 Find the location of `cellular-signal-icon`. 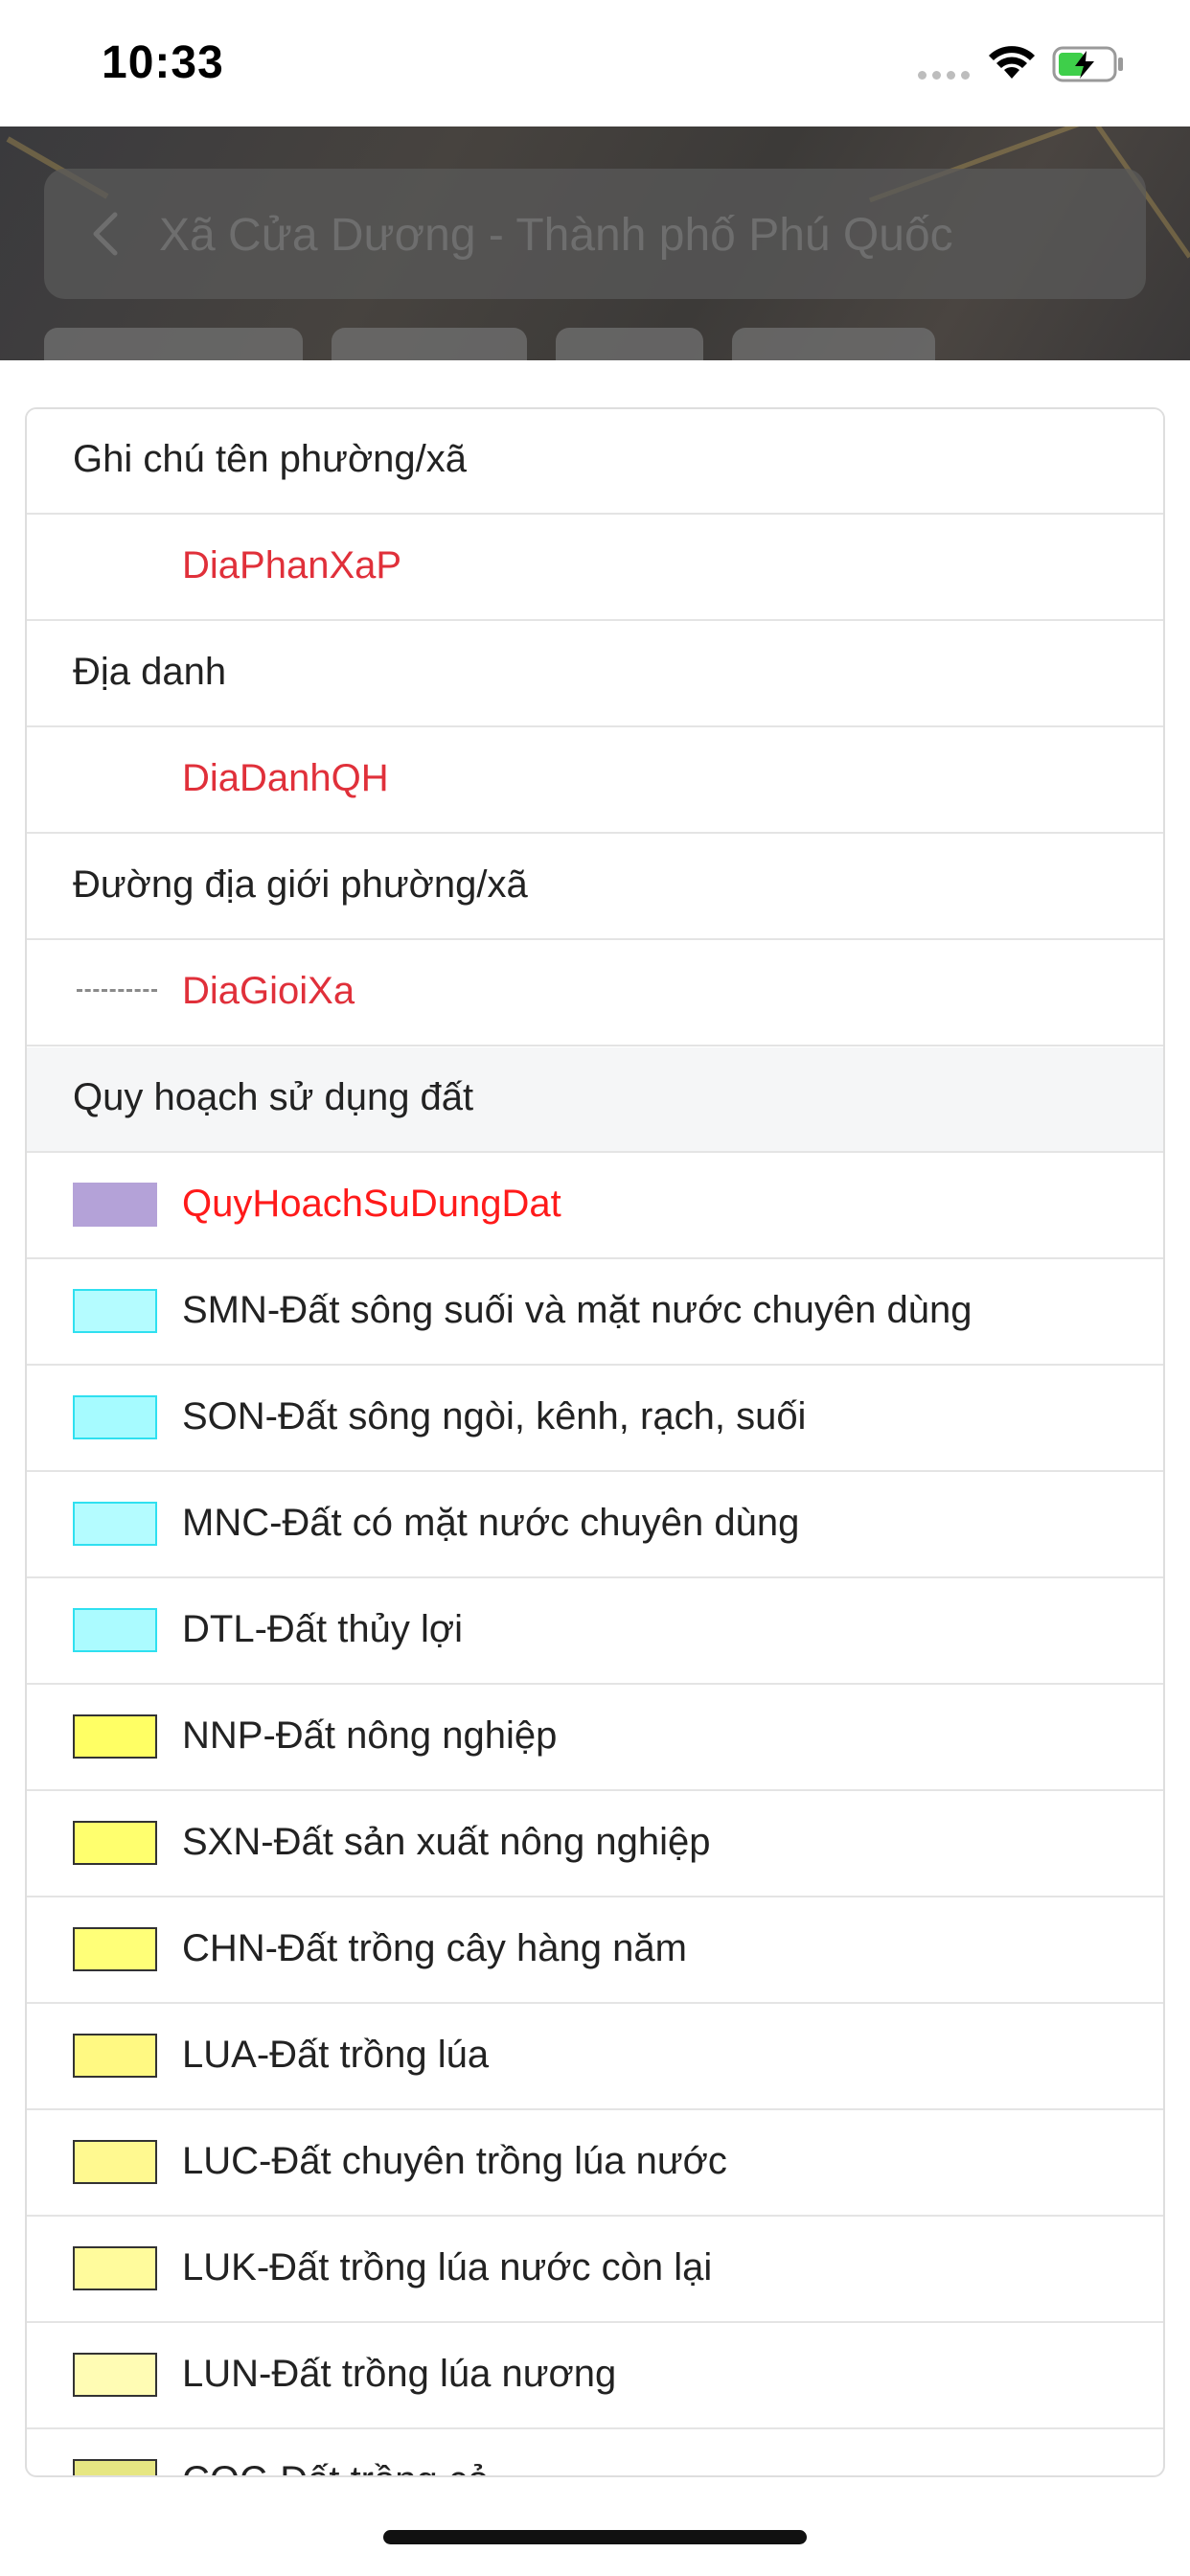

cellular-signal-icon is located at coordinates (944, 75).